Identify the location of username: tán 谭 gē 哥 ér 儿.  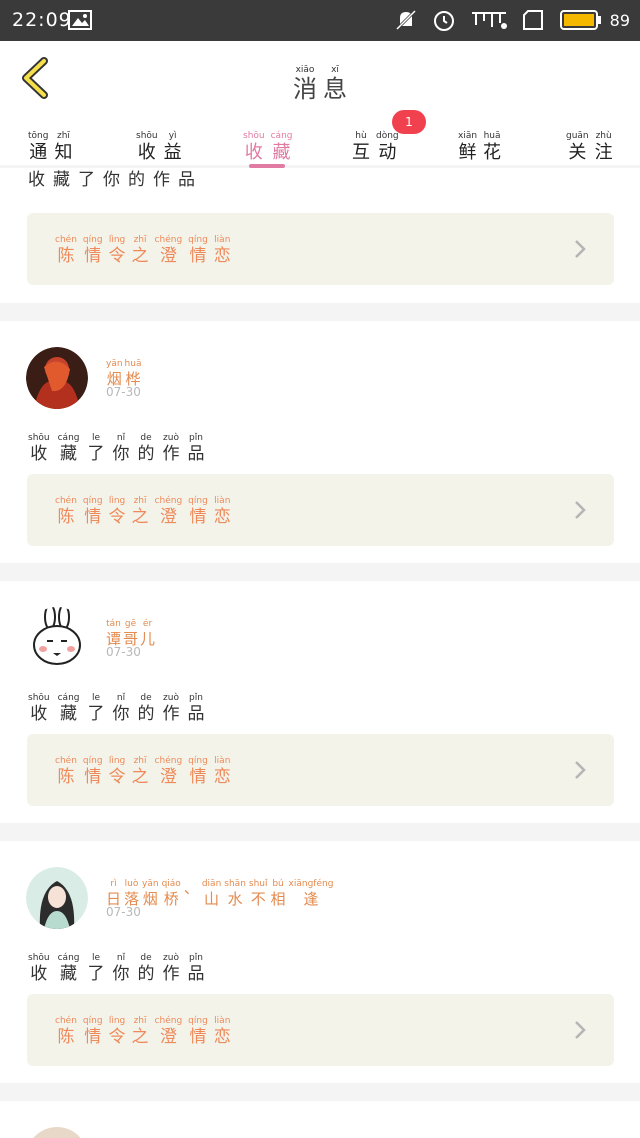
(130, 629).